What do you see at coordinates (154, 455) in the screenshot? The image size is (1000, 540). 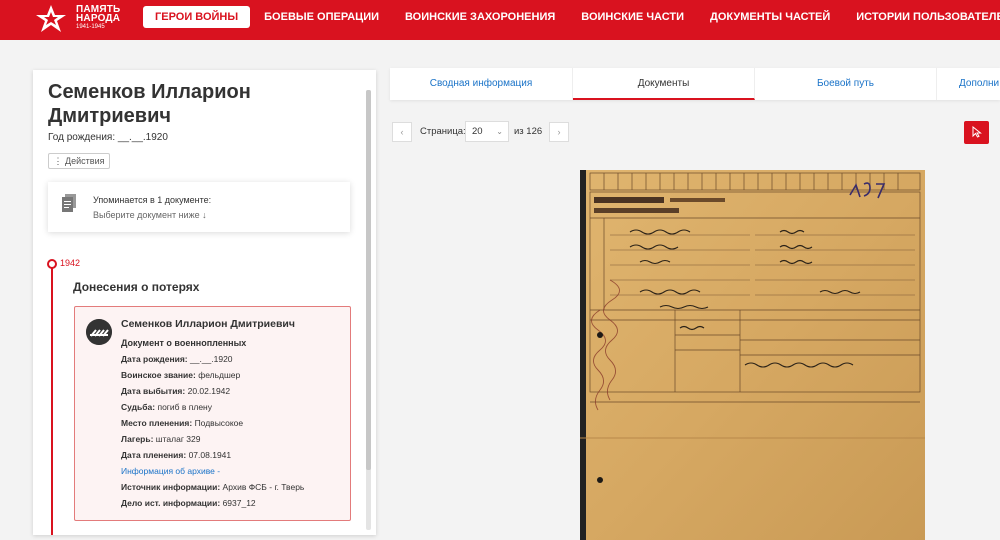 I see `field-label: Дата пленения:` at bounding box center [154, 455].